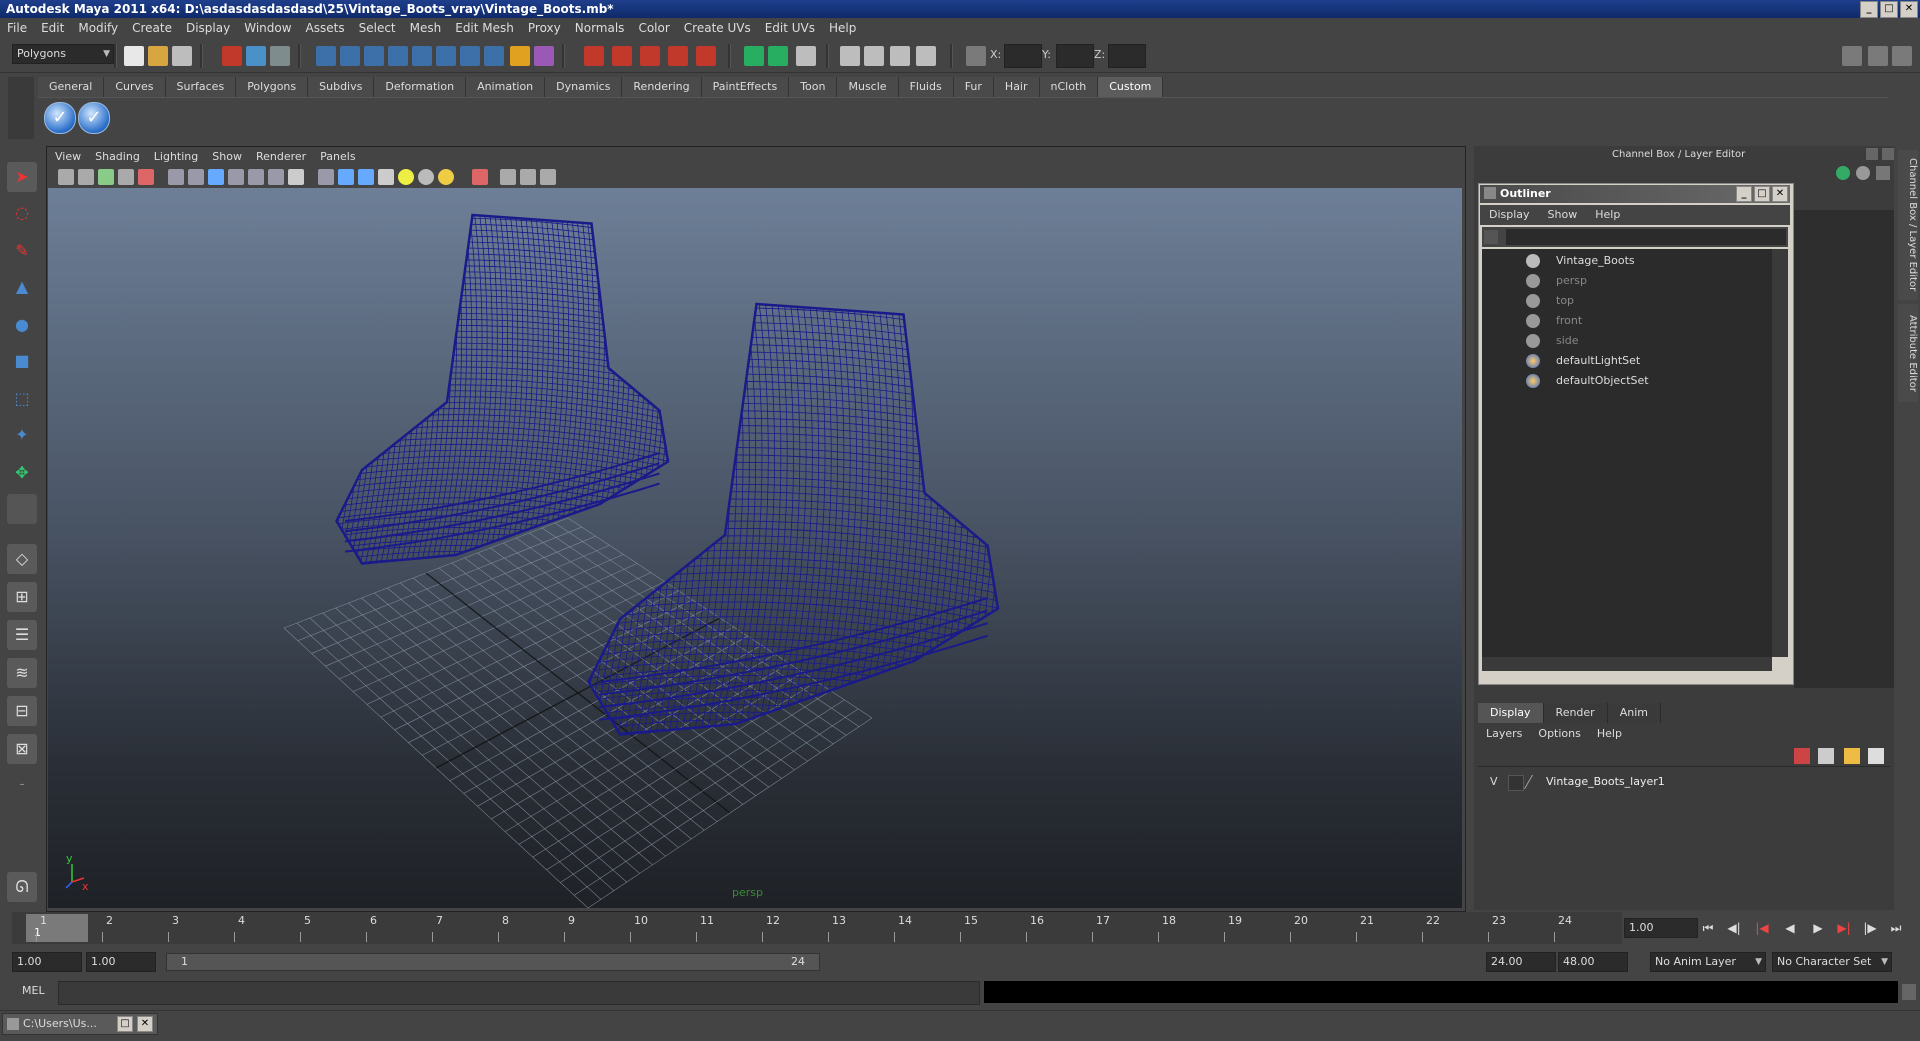 This screenshot has width=1920, height=1041. What do you see at coordinates (1521, 962) in the screenshot?
I see `playback-end-field: 24.00` at bounding box center [1521, 962].